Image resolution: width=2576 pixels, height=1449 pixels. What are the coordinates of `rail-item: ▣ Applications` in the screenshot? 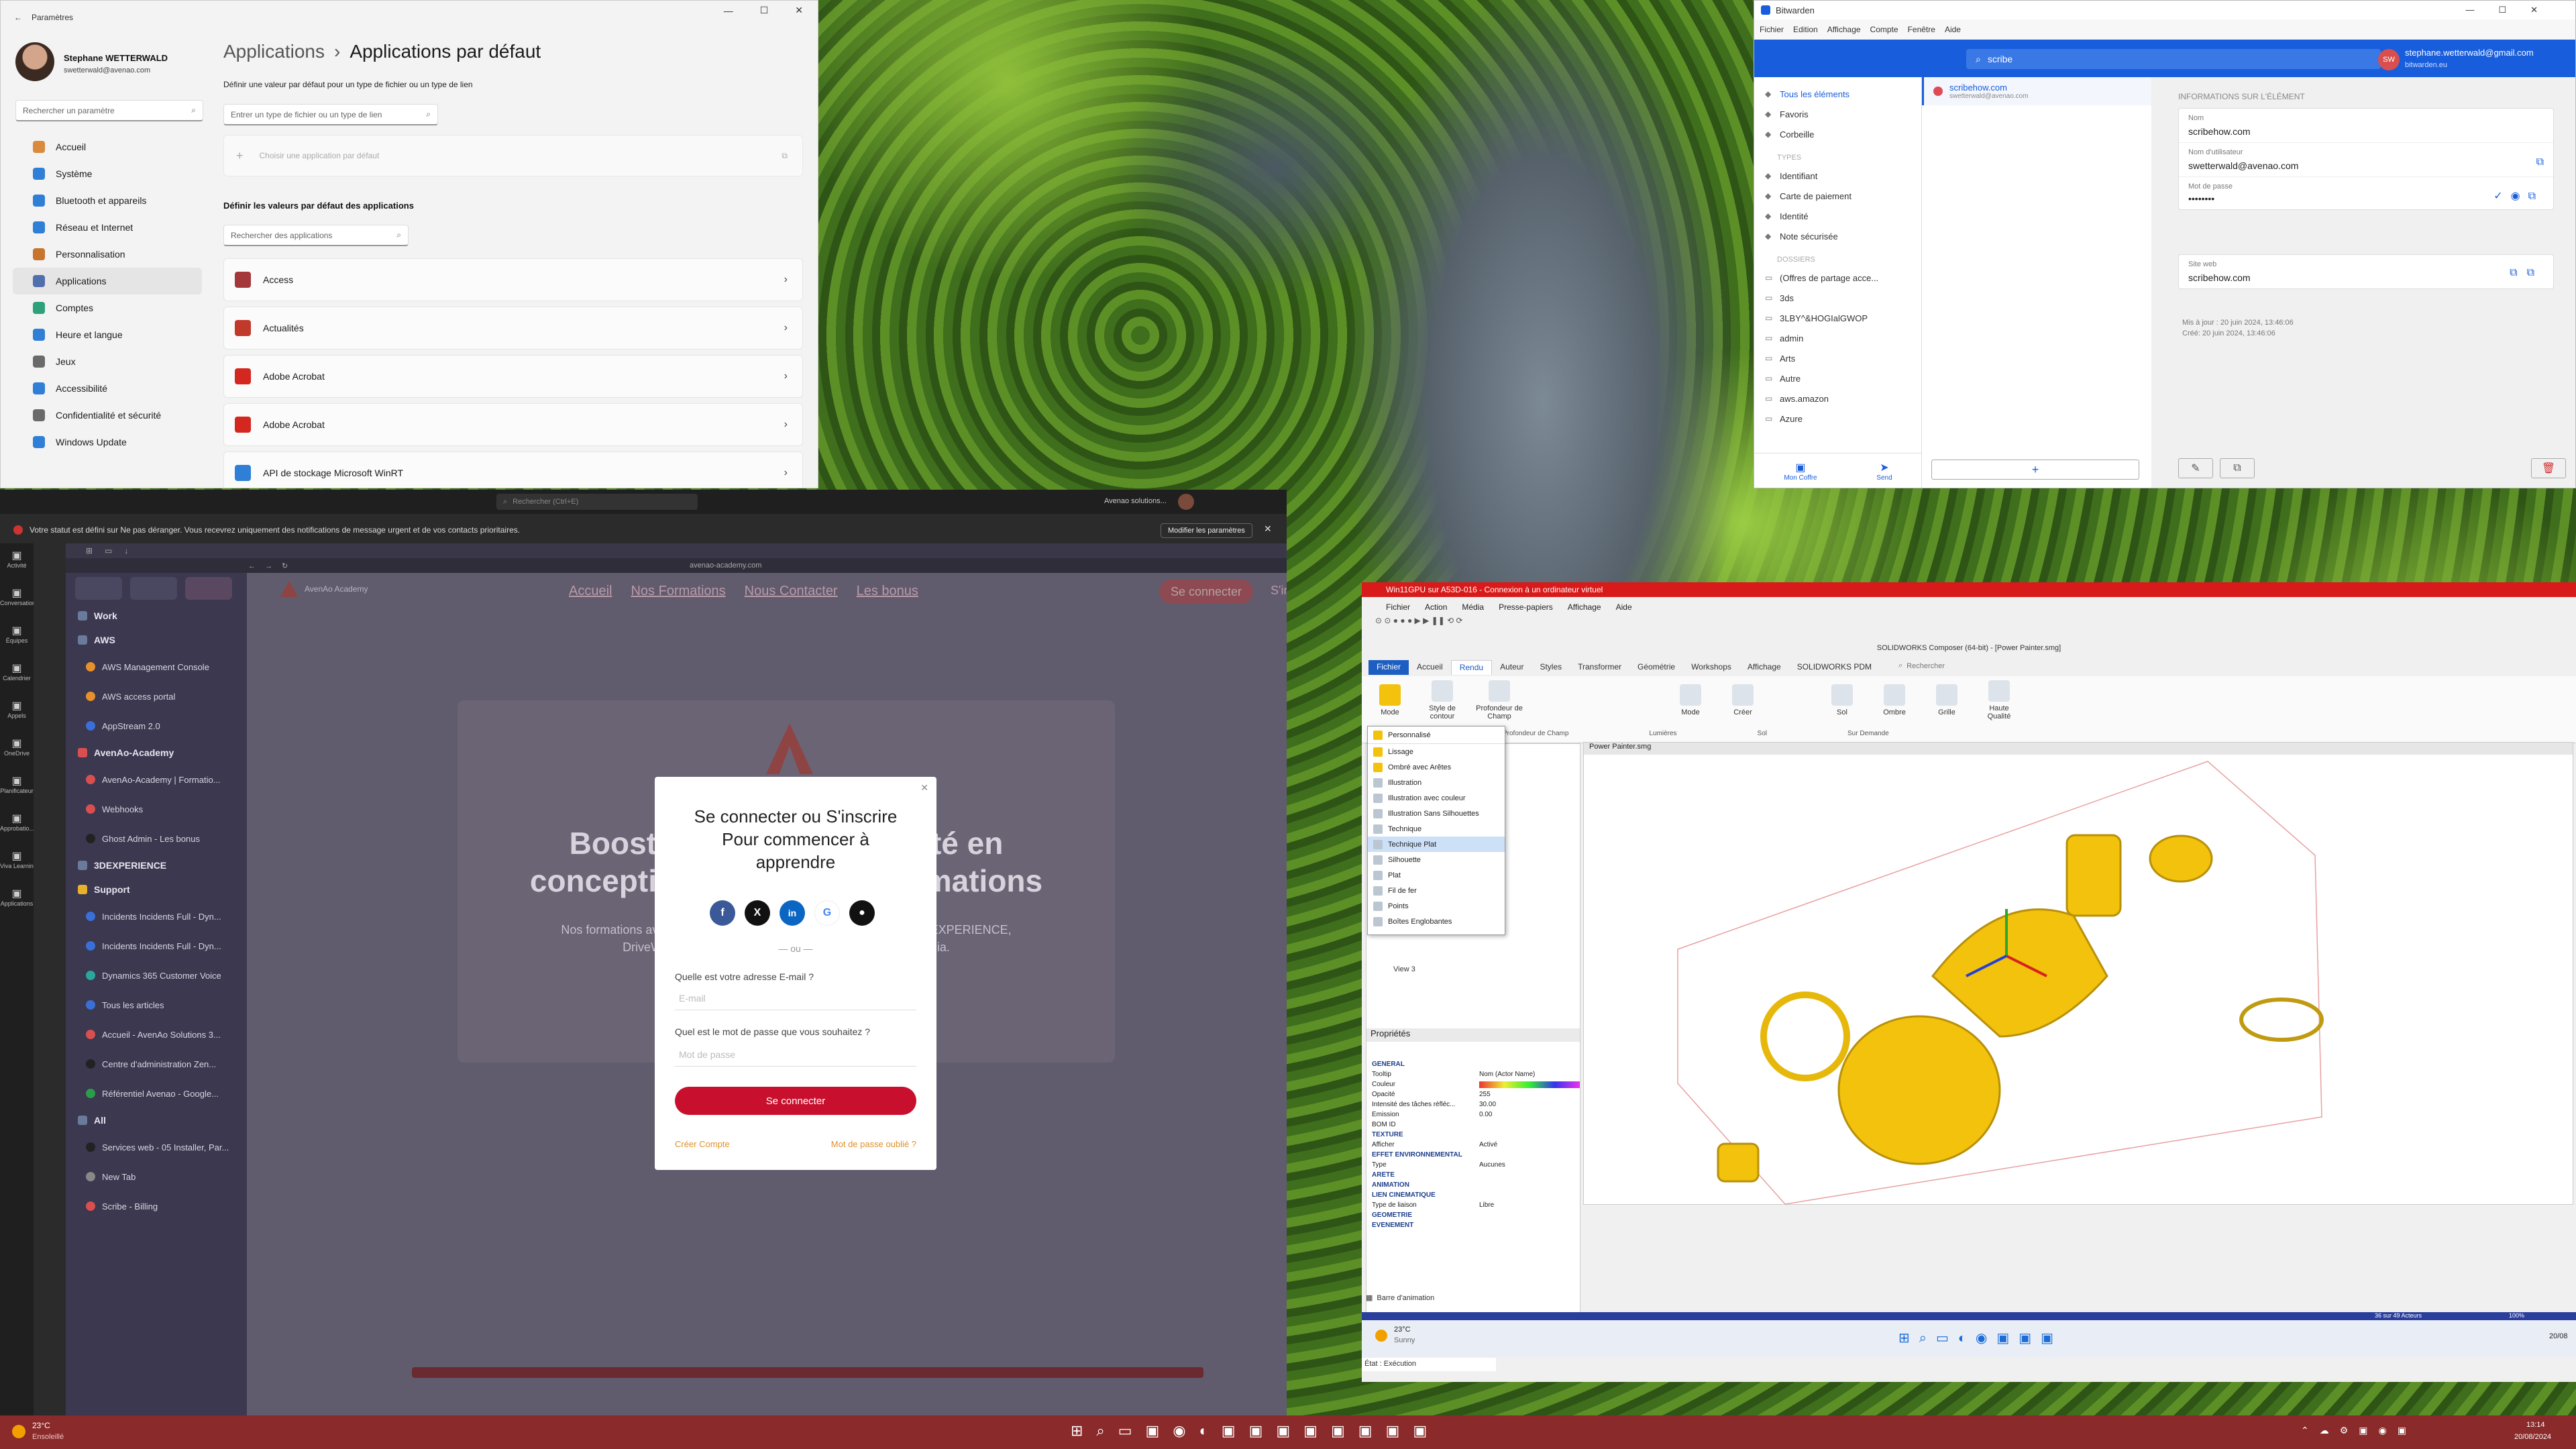 It's located at (17, 900).